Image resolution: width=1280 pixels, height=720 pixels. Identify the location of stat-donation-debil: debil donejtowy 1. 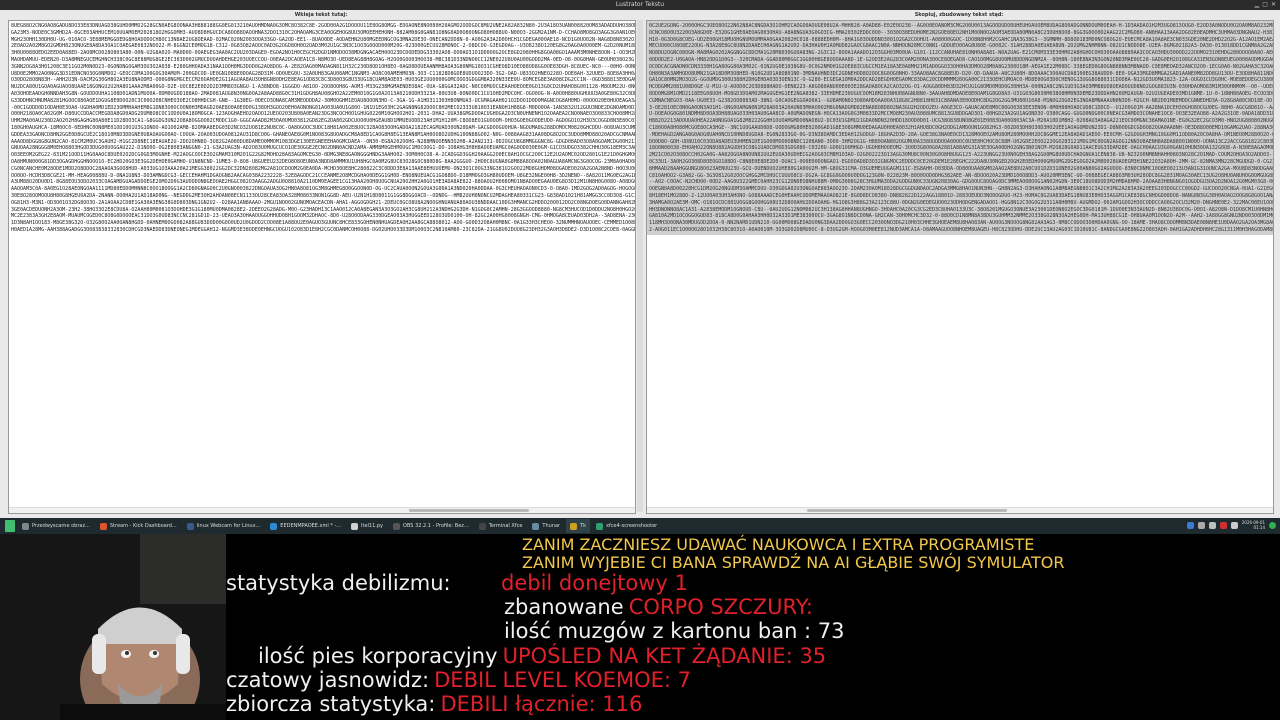
(594, 583).